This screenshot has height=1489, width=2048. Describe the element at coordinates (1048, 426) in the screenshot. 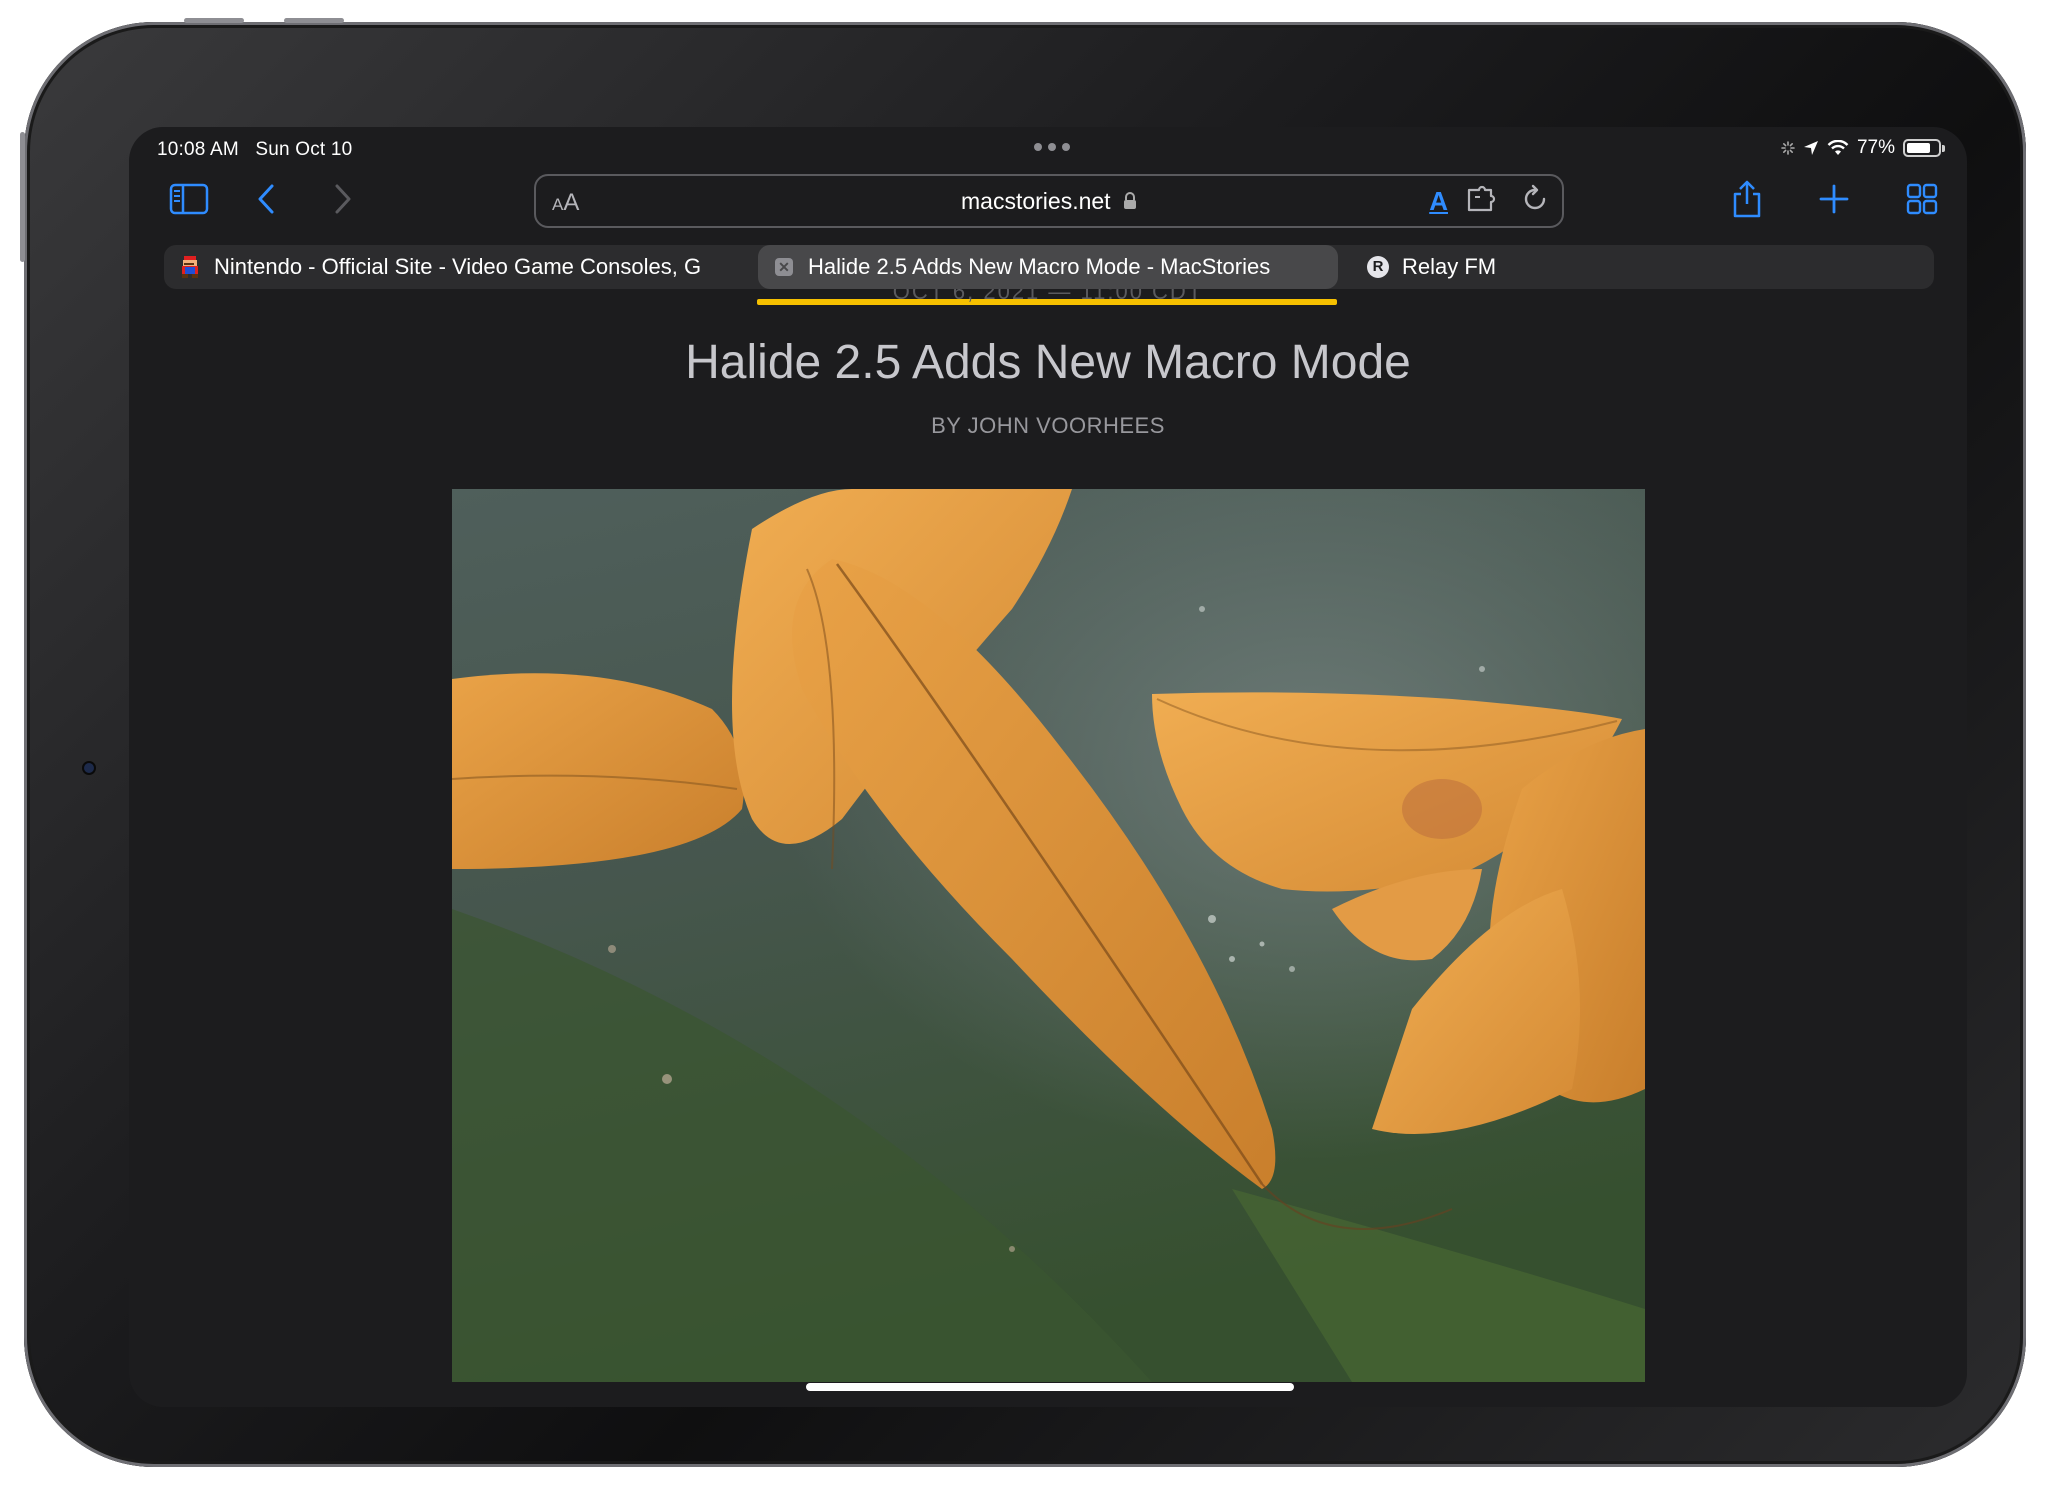

I see `article-byline: BY JOHN VOORHEES` at that location.